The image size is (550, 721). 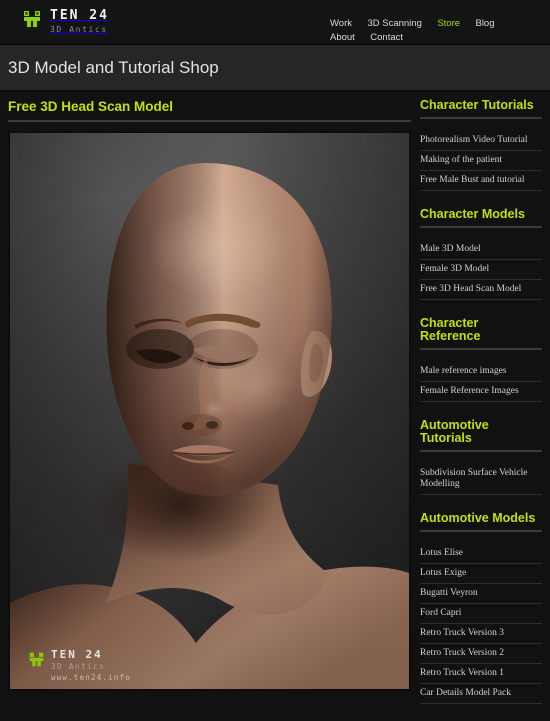 I want to click on sidebar-item-free-male-bust-and-tutorial: Free Male Bust and tutorial, so click(x=481, y=181).